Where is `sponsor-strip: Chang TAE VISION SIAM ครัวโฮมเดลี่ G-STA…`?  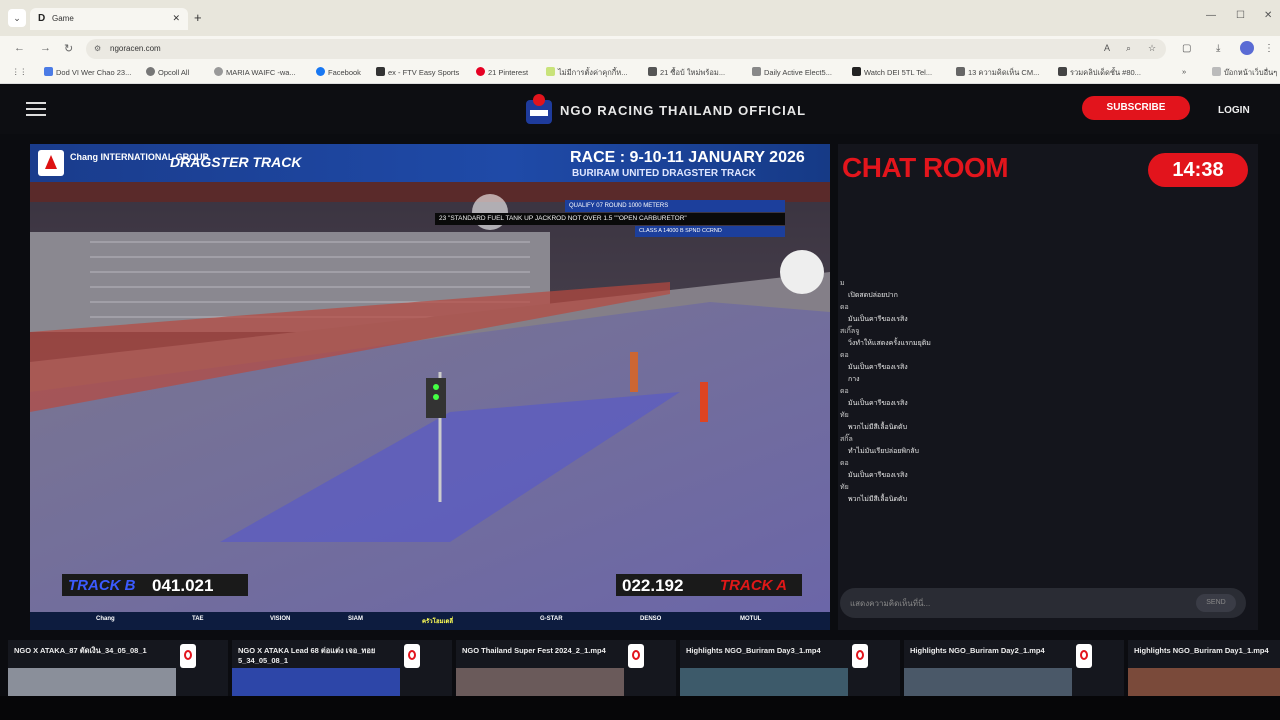
sponsor-strip: Chang TAE VISION SIAM ครัวโฮมเดลี่ G-STA… is located at coordinates (430, 621).